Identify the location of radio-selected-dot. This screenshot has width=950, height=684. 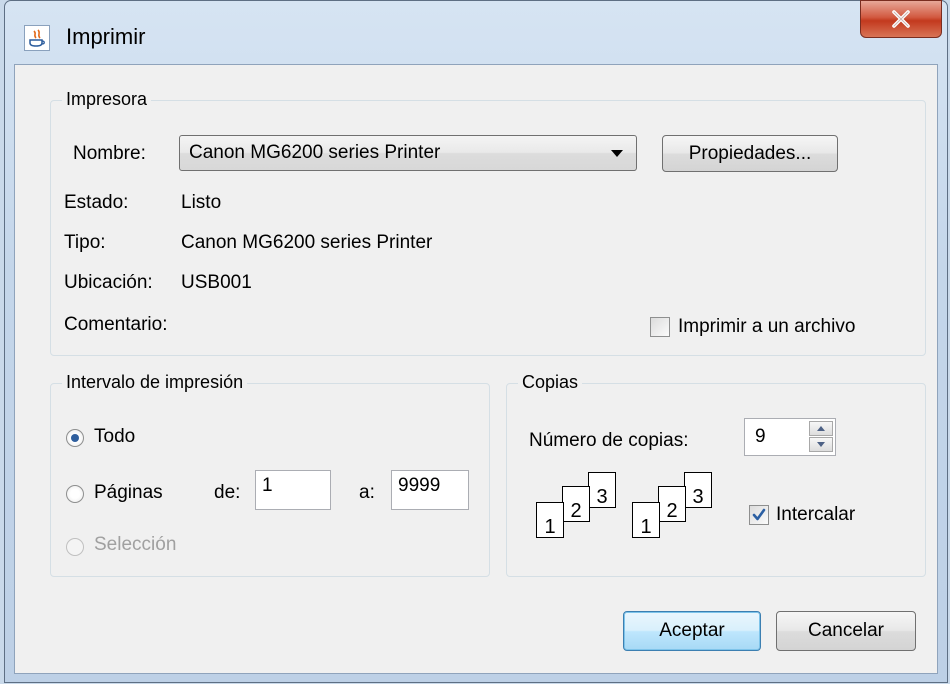
(75, 438).